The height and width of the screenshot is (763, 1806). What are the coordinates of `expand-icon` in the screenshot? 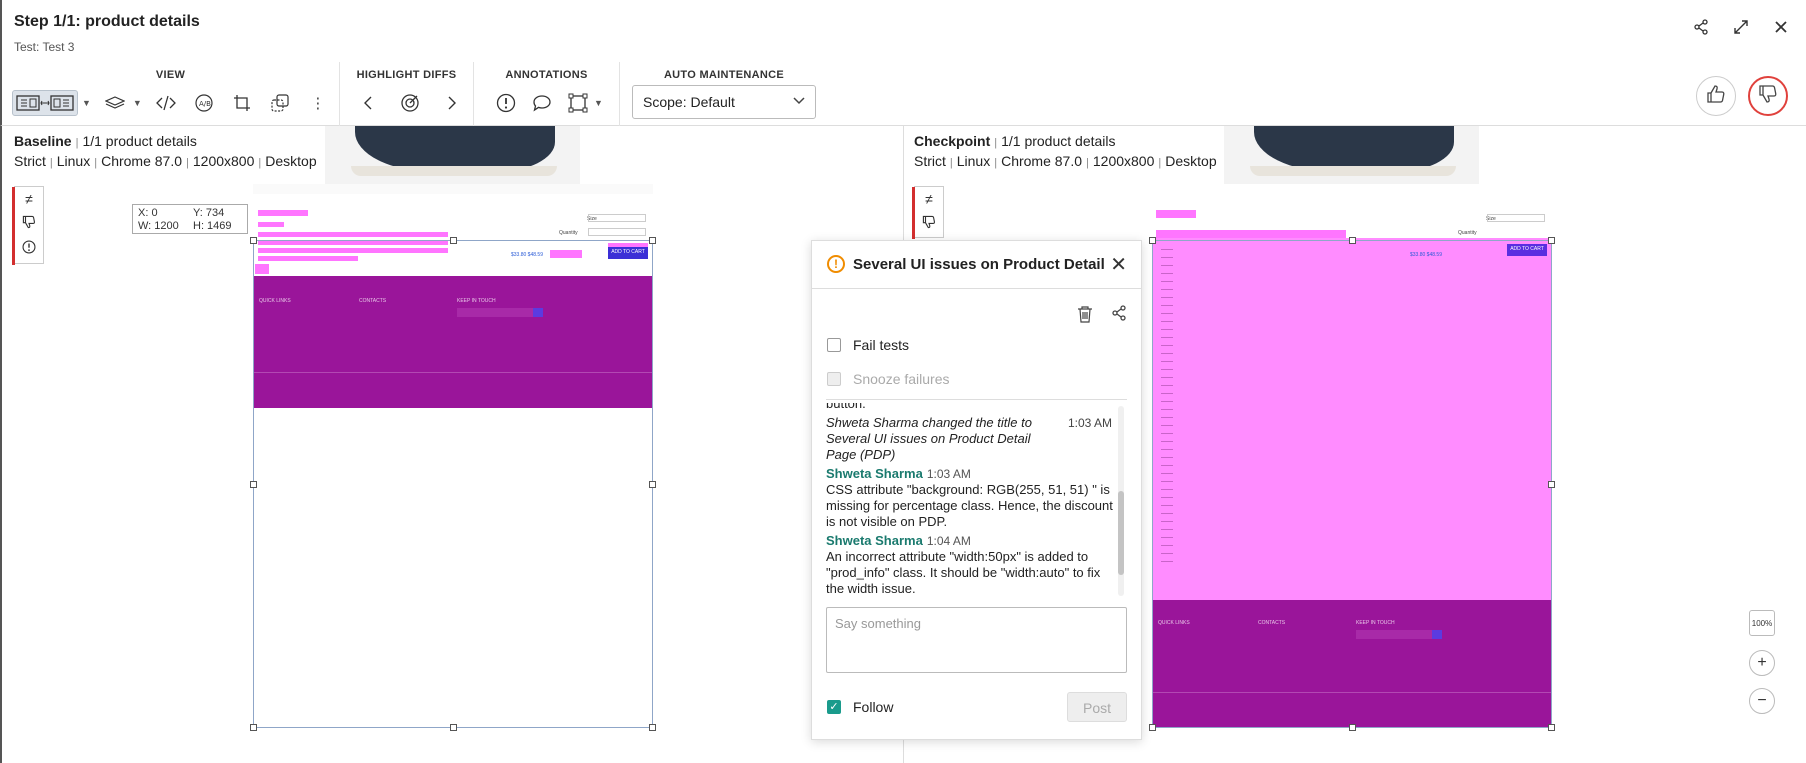 It's located at (1741, 27).